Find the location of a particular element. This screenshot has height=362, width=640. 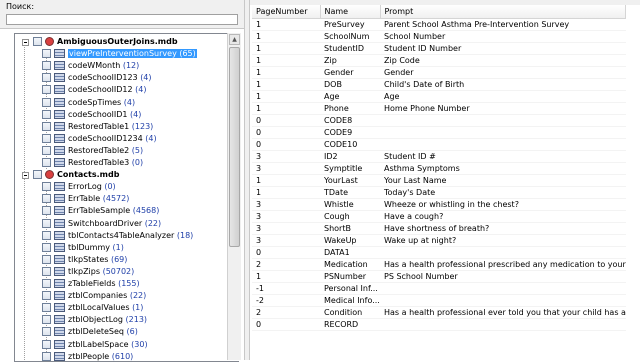

table-row: 1 PSNumber PS School Number is located at coordinates (439, 276).